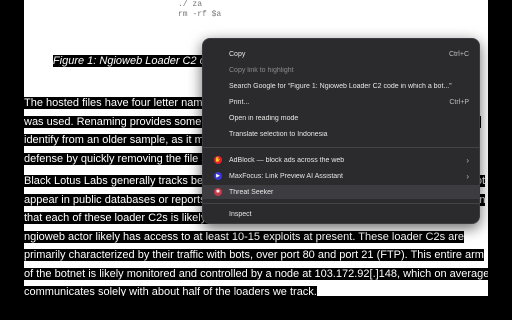 This screenshot has width=512, height=320. What do you see at coordinates (341, 54) in the screenshot?
I see `menu-item-copy: Copy Ctrl+C` at bounding box center [341, 54].